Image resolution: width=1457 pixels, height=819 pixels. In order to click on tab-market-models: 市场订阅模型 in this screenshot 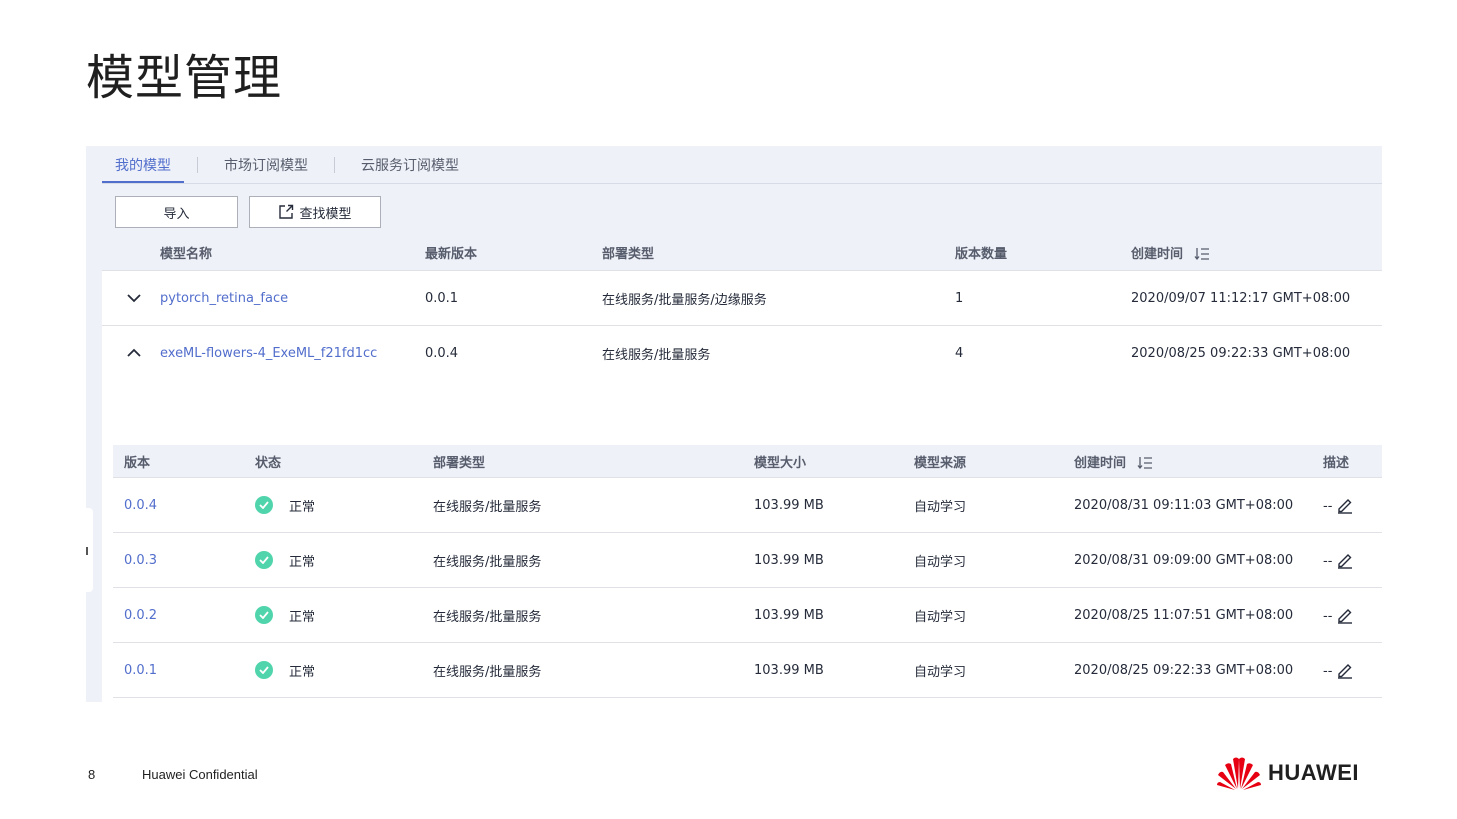, I will do `click(266, 165)`.